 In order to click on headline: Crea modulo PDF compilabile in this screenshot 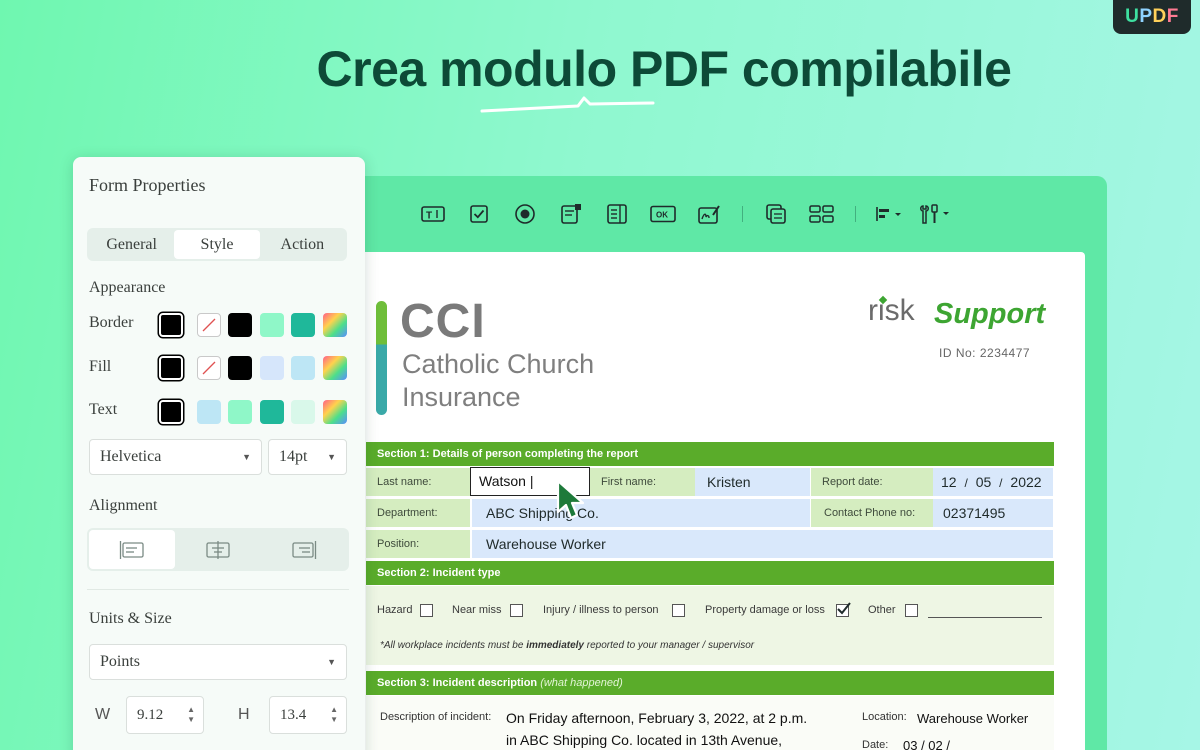, I will do `click(664, 69)`.